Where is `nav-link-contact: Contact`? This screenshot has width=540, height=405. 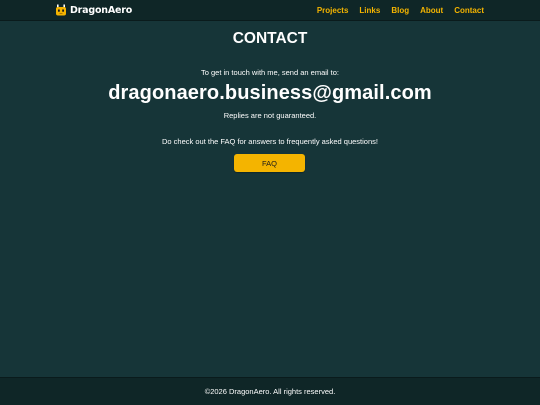
nav-link-contact: Contact is located at coordinates (469, 10).